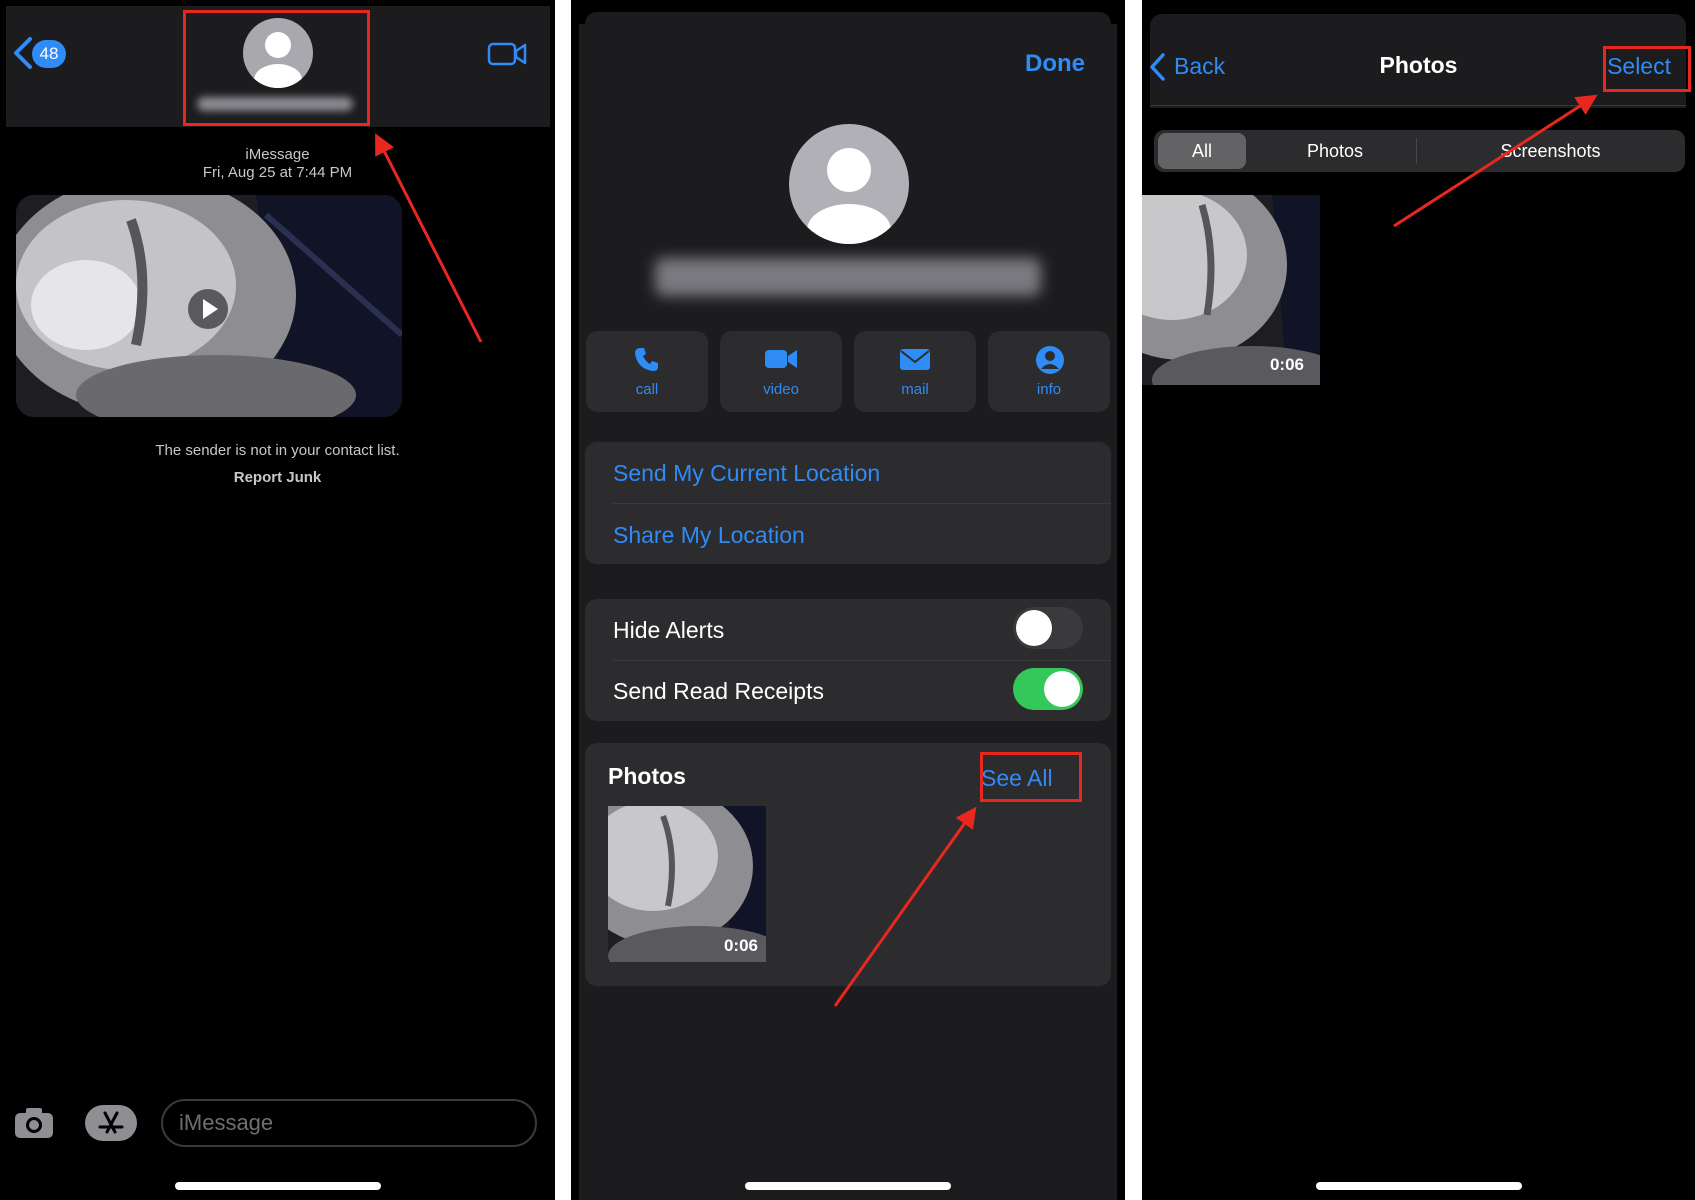  Describe the element at coordinates (915, 359) in the screenshot. I see `envelope-icon` at that location.